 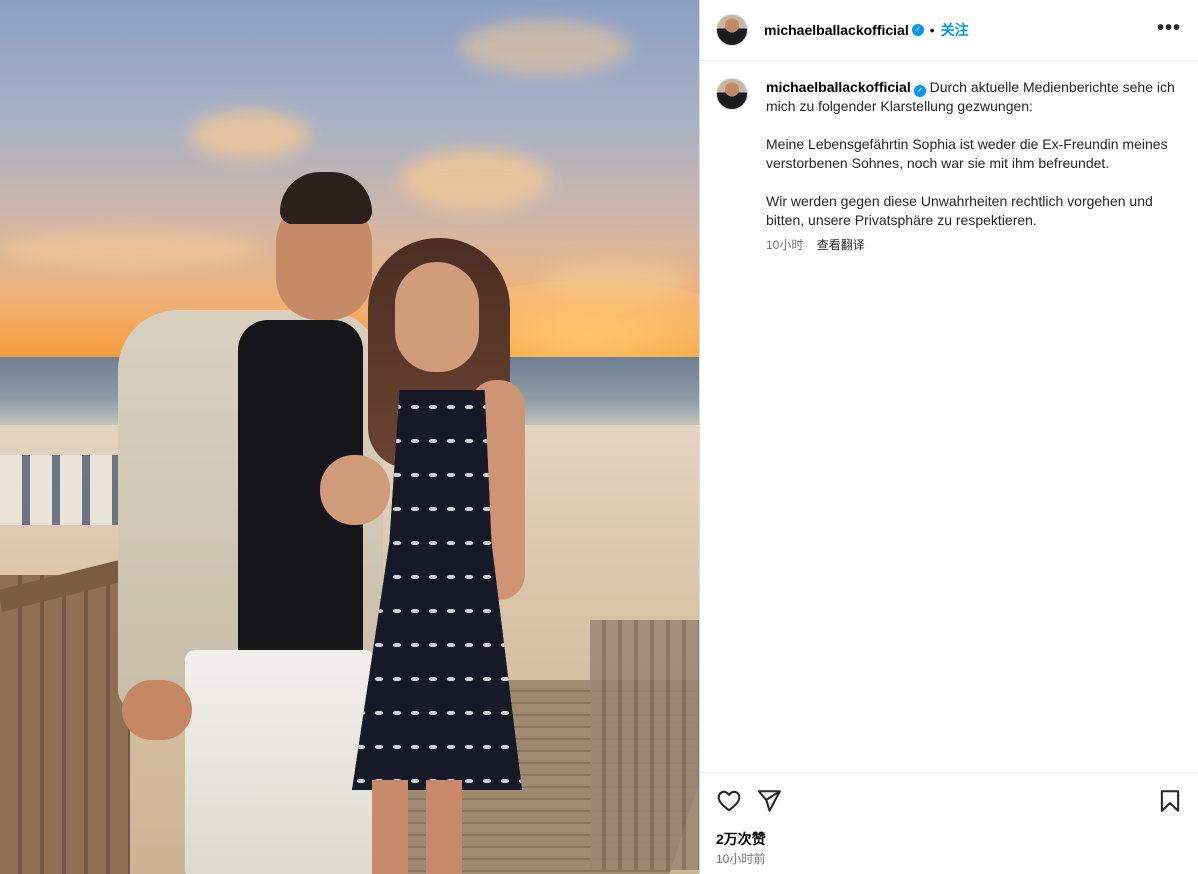 What do you see at coordinates (1170, 801) in the screenshot?
I see `bookmark-icon` at bounding box center [1170, 801].